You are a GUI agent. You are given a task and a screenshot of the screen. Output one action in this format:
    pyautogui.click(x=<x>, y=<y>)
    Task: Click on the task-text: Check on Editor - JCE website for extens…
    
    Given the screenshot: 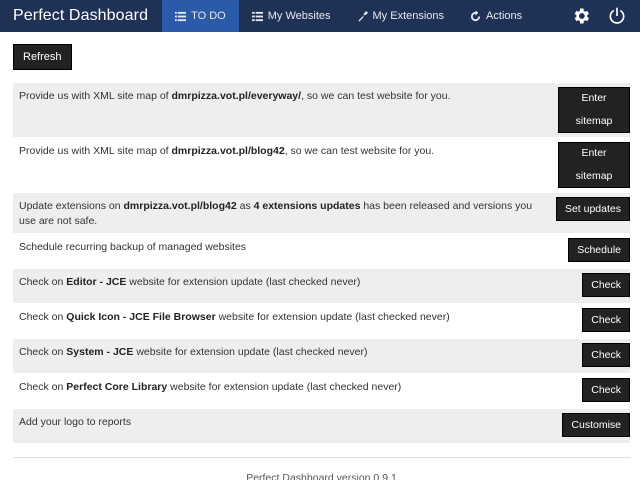 What is the action you would take?
    pyautogui.click(x=190, y=282)
    